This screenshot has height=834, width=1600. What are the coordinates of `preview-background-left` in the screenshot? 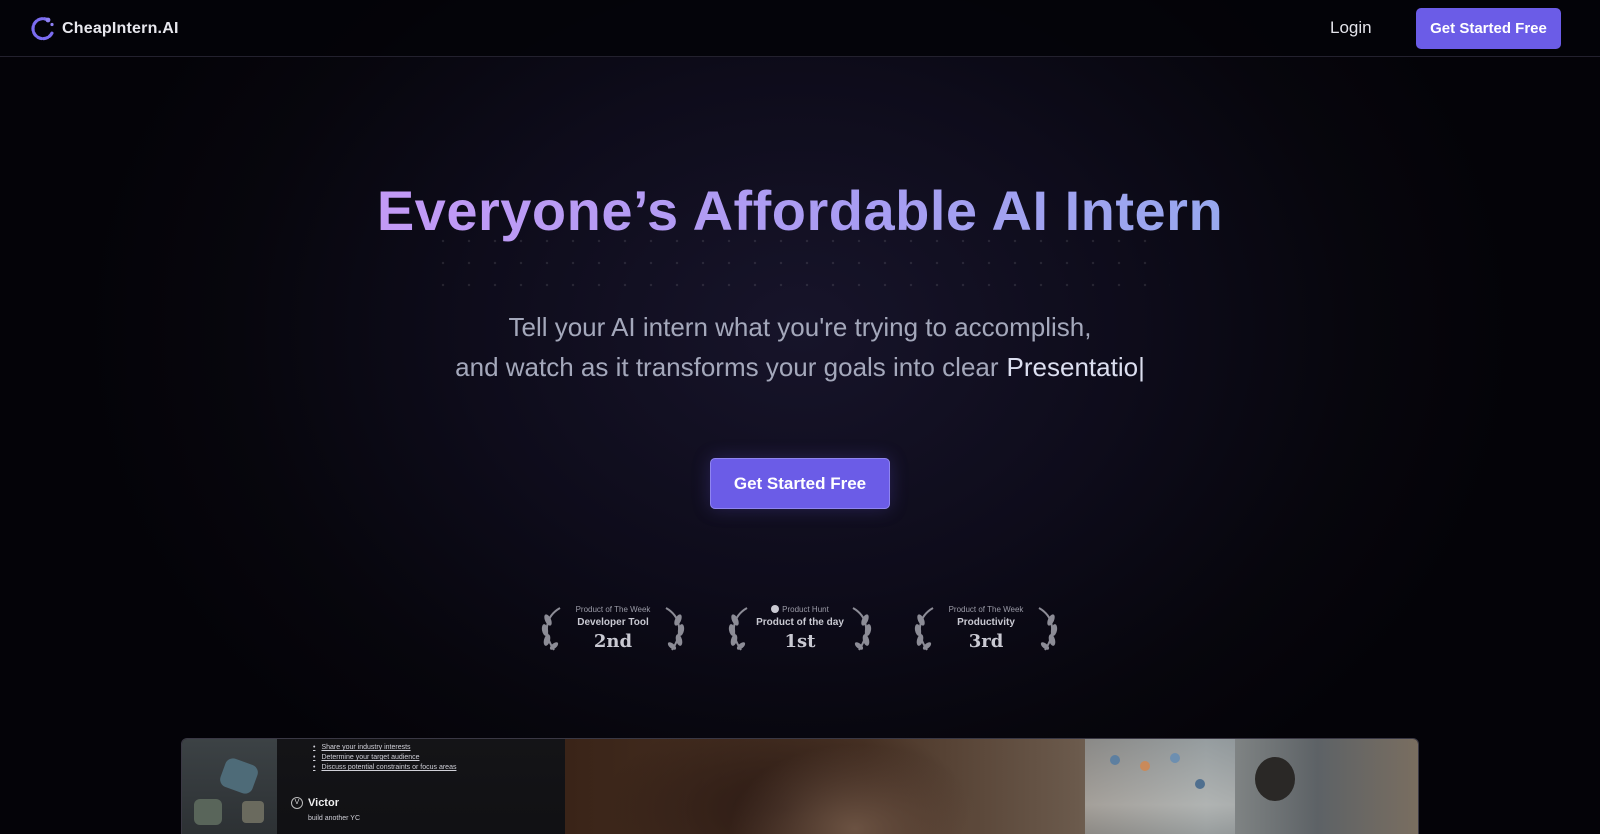 It's located at (229, 786).